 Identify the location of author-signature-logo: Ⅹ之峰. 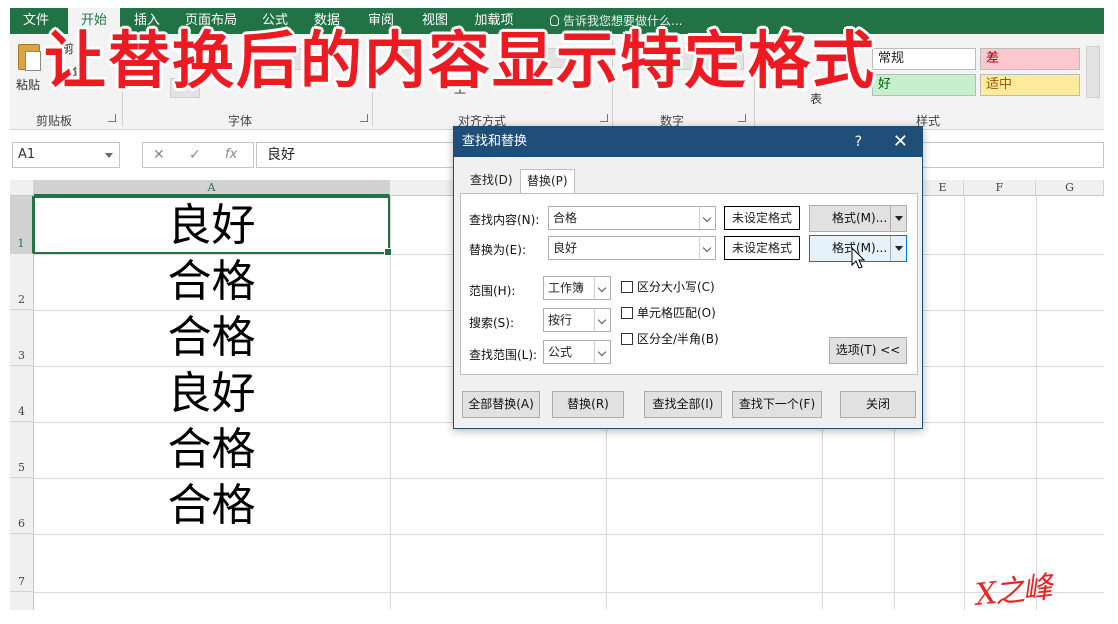
(1013, 591).